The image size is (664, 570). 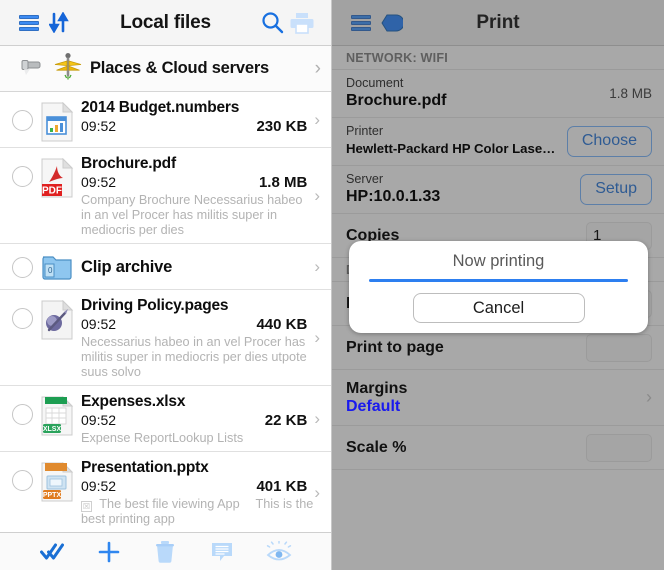 I want to click on pages-file-icon, so click(x=57, y=319).